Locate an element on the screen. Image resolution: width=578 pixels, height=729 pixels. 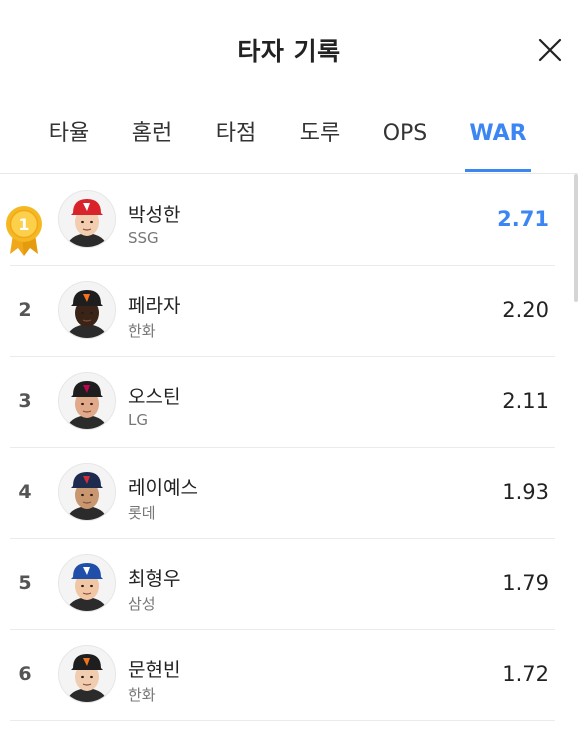
war-value: 1.93 is located at coordinates (525, 492).